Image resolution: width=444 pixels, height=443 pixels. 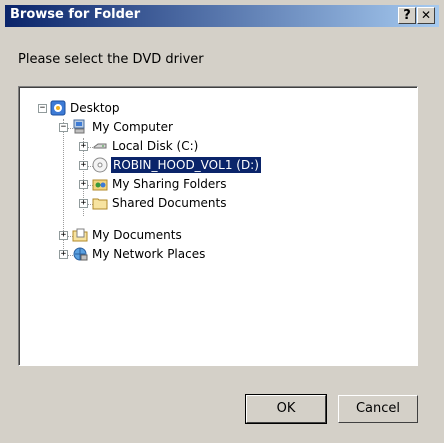 I want to click on desktop-icon, so click(x=58, y=108).